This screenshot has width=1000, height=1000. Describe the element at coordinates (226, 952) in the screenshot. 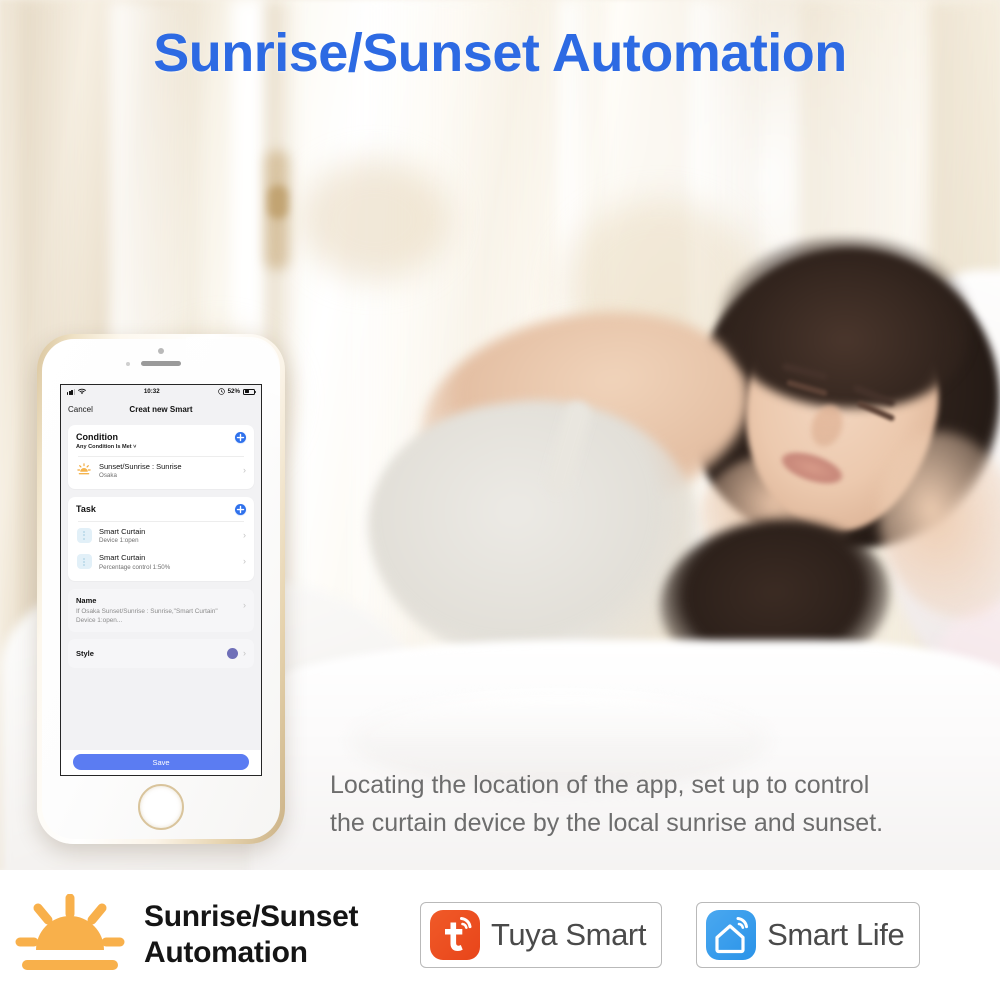

I see `brand-logo-line-2: Automation` at that location.